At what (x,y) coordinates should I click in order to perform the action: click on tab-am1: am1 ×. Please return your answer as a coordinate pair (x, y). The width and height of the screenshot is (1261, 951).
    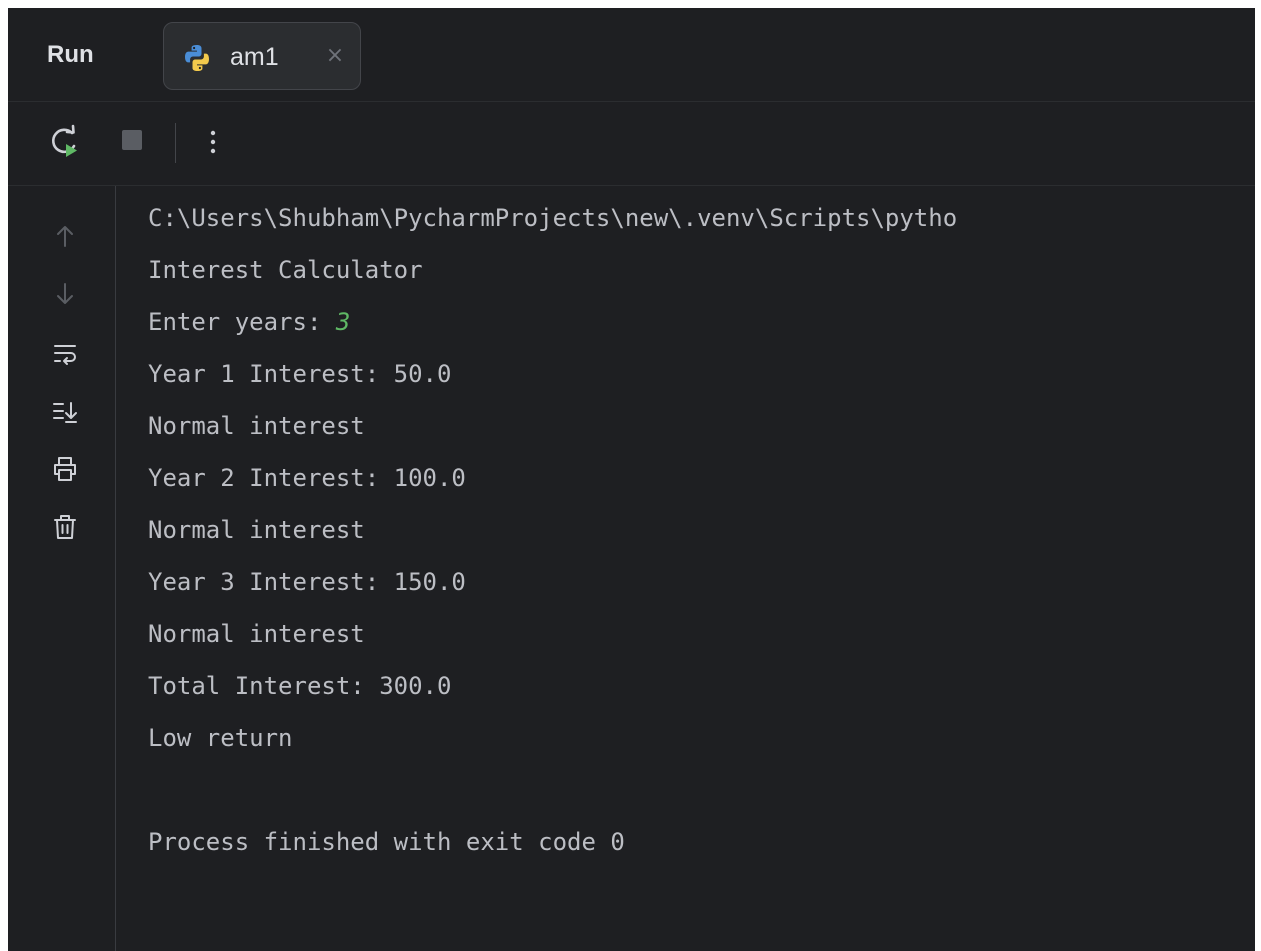
    Looking at the image, I should click on (262, 56).